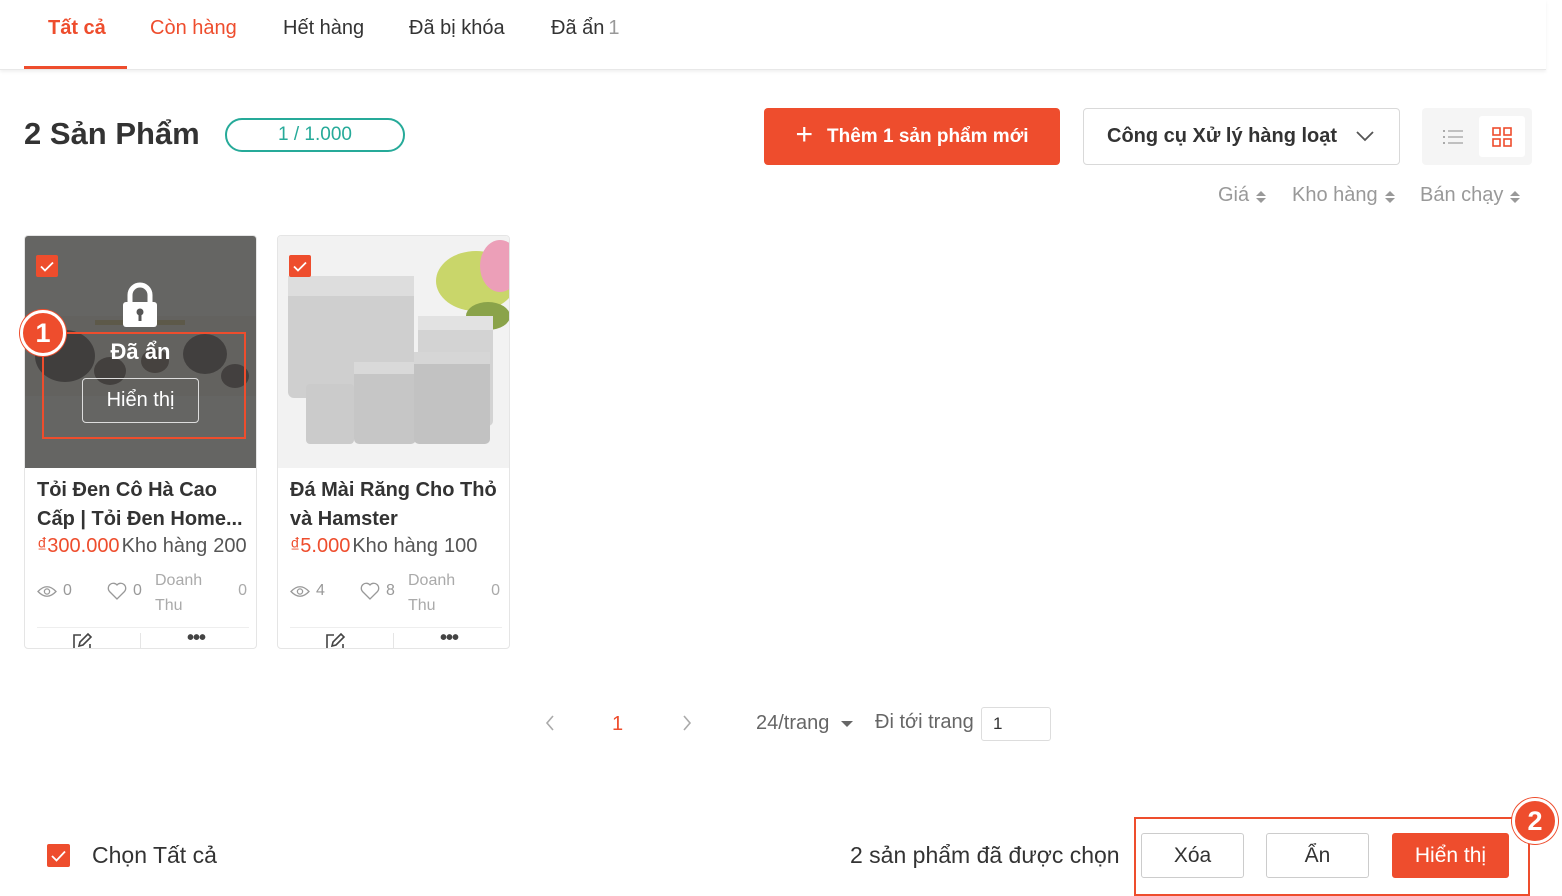 The width and height of the screenshot is (1562, 896). What do you see at coordinates (1222, 136) in the screenshot?
I see `bulk-tools-label: Công cụ Xử lý hàng loạt` at bounding box center [1222, 136].